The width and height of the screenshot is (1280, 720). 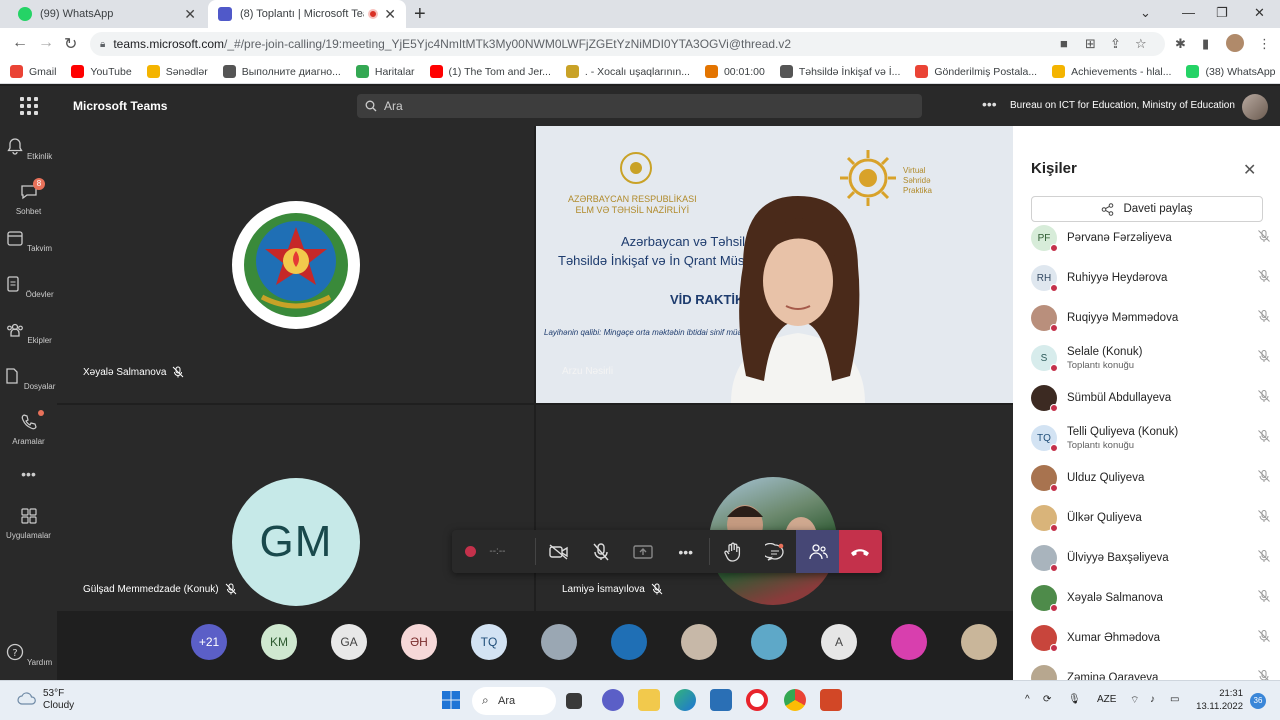 What do you see at coordinates (295, 508) in the screenshot?
I see `video-tile: GM Gülşad Memmedzade (Konuk)` at bounding box center [295, 508].